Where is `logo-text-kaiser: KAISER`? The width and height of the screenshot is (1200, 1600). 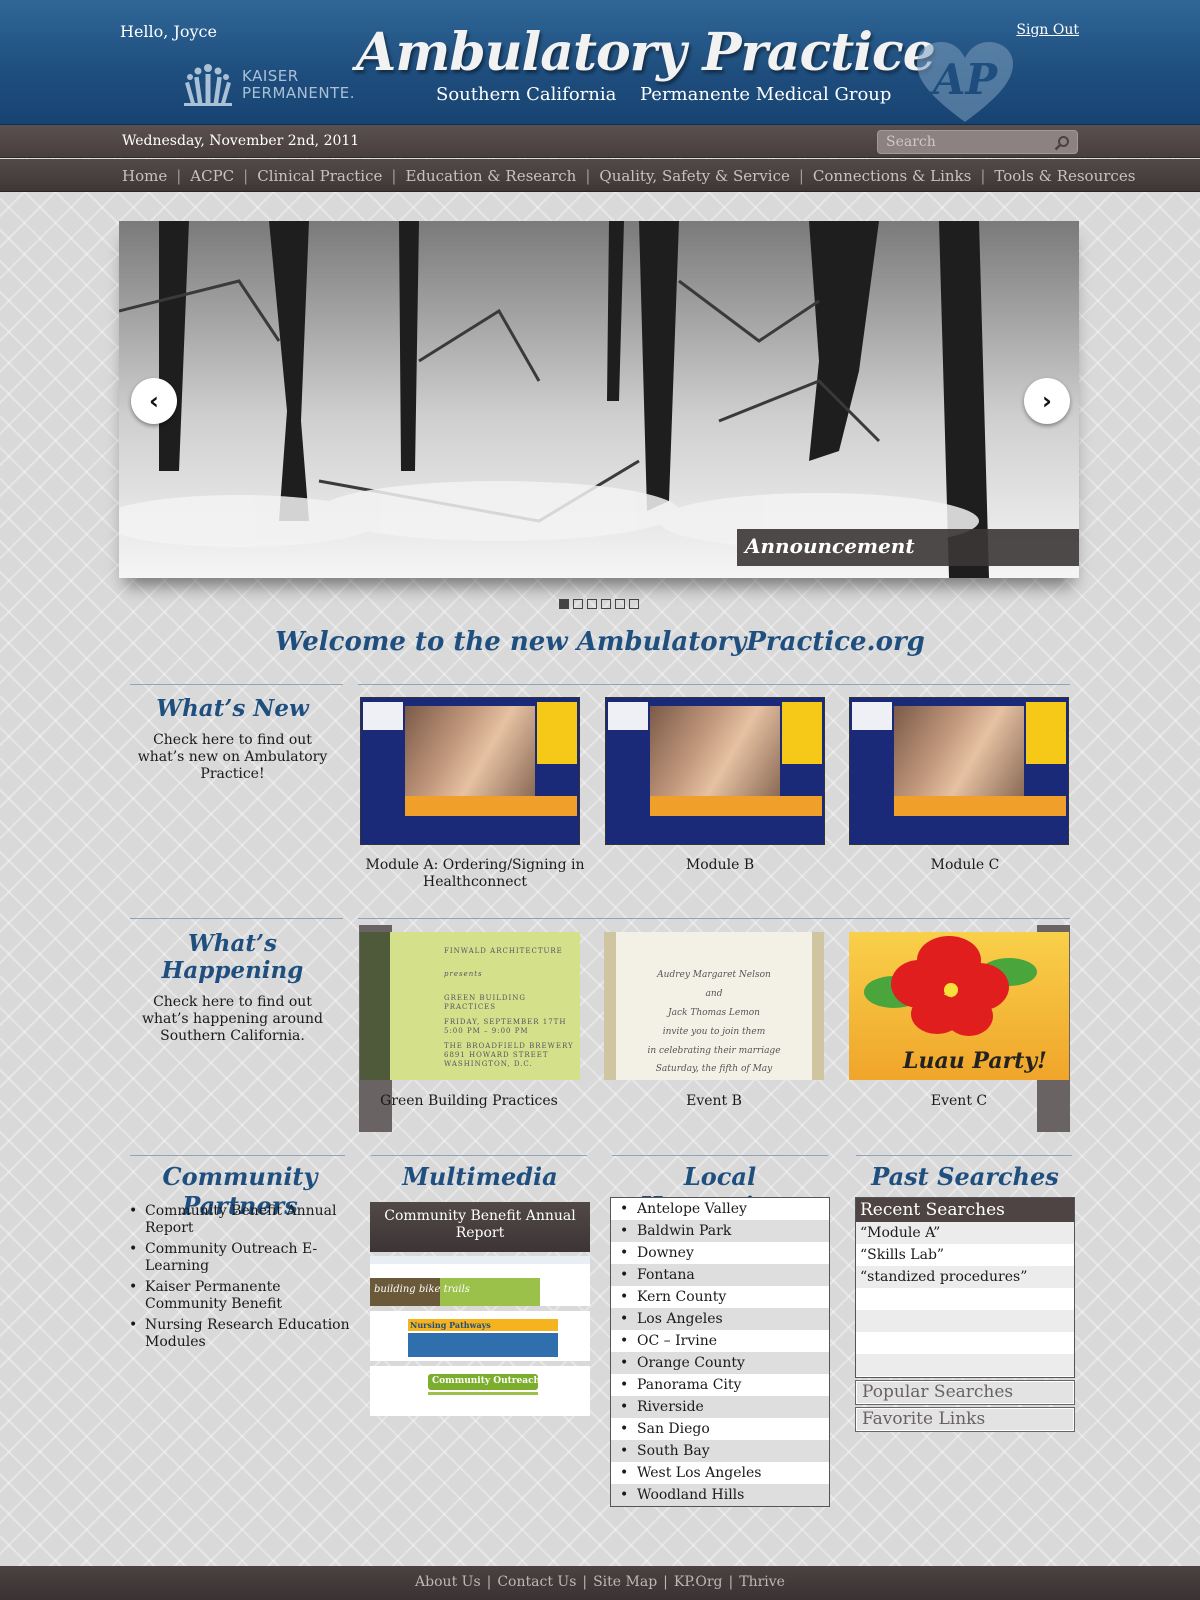 logo-text-kaiser: KAISER is located at coordinates (270, 76).